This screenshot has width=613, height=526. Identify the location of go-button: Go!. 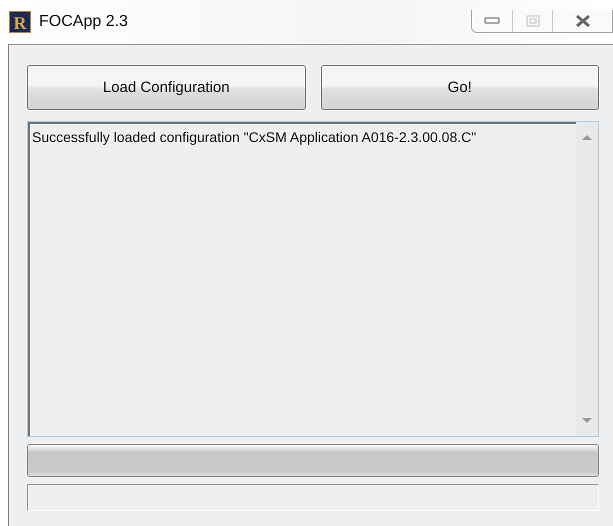
(459, 87).